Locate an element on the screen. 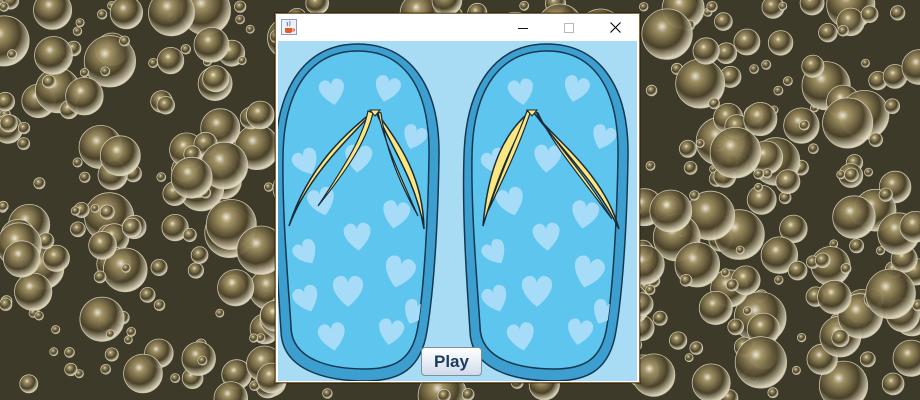 The width and height of the screenshot is (920, 400). minimize-icon is located at coordinates (523, 28).